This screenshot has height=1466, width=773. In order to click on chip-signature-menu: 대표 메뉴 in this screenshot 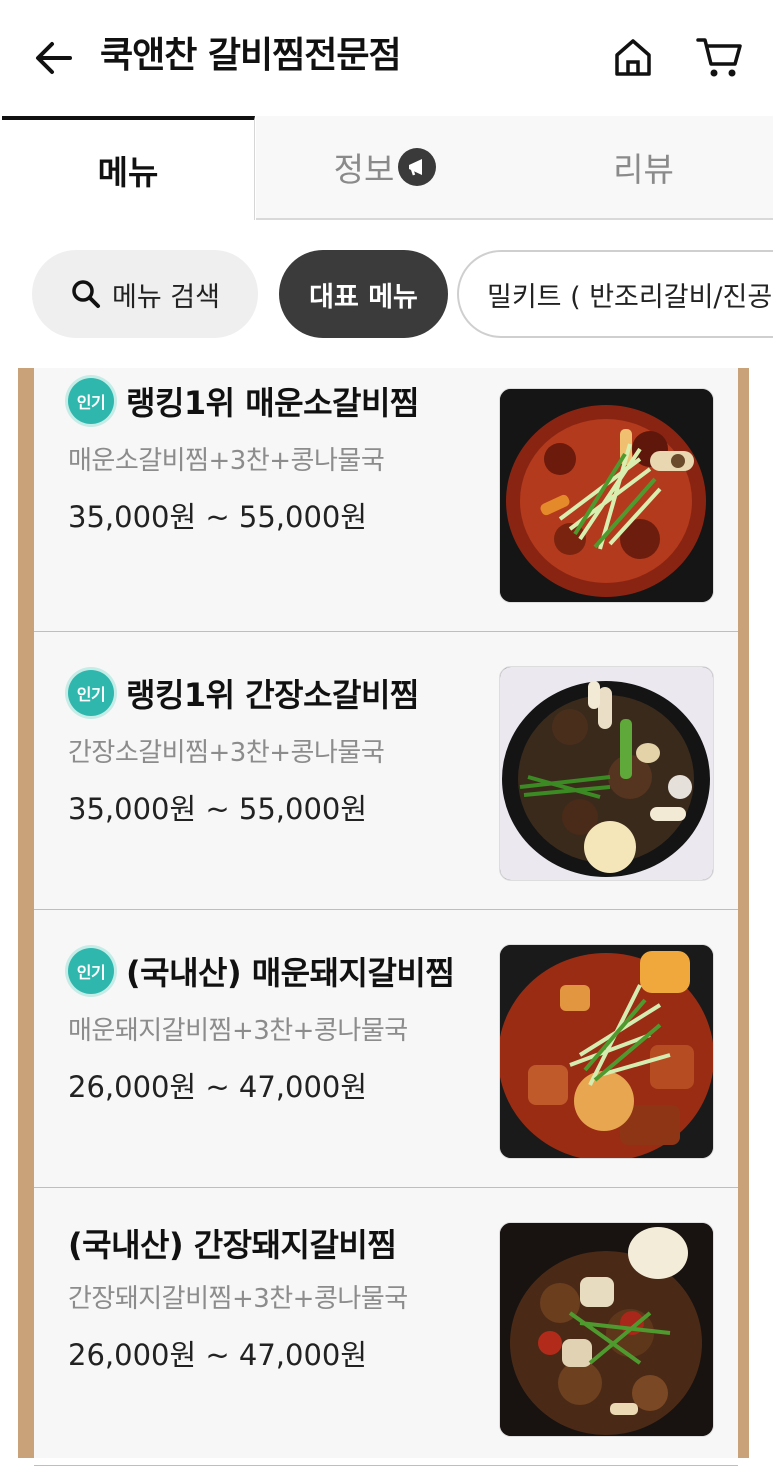, I will do `click(363, 294)`.